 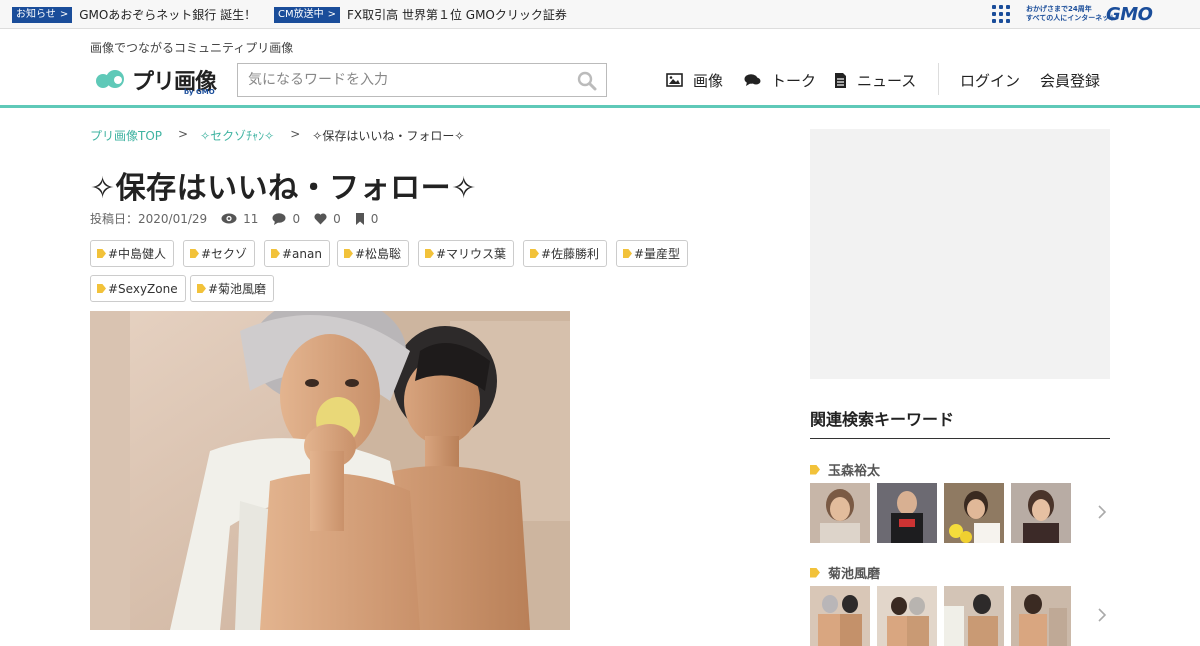 I want to click on nav-talk-label: トーク, so click(x=794, y=80).